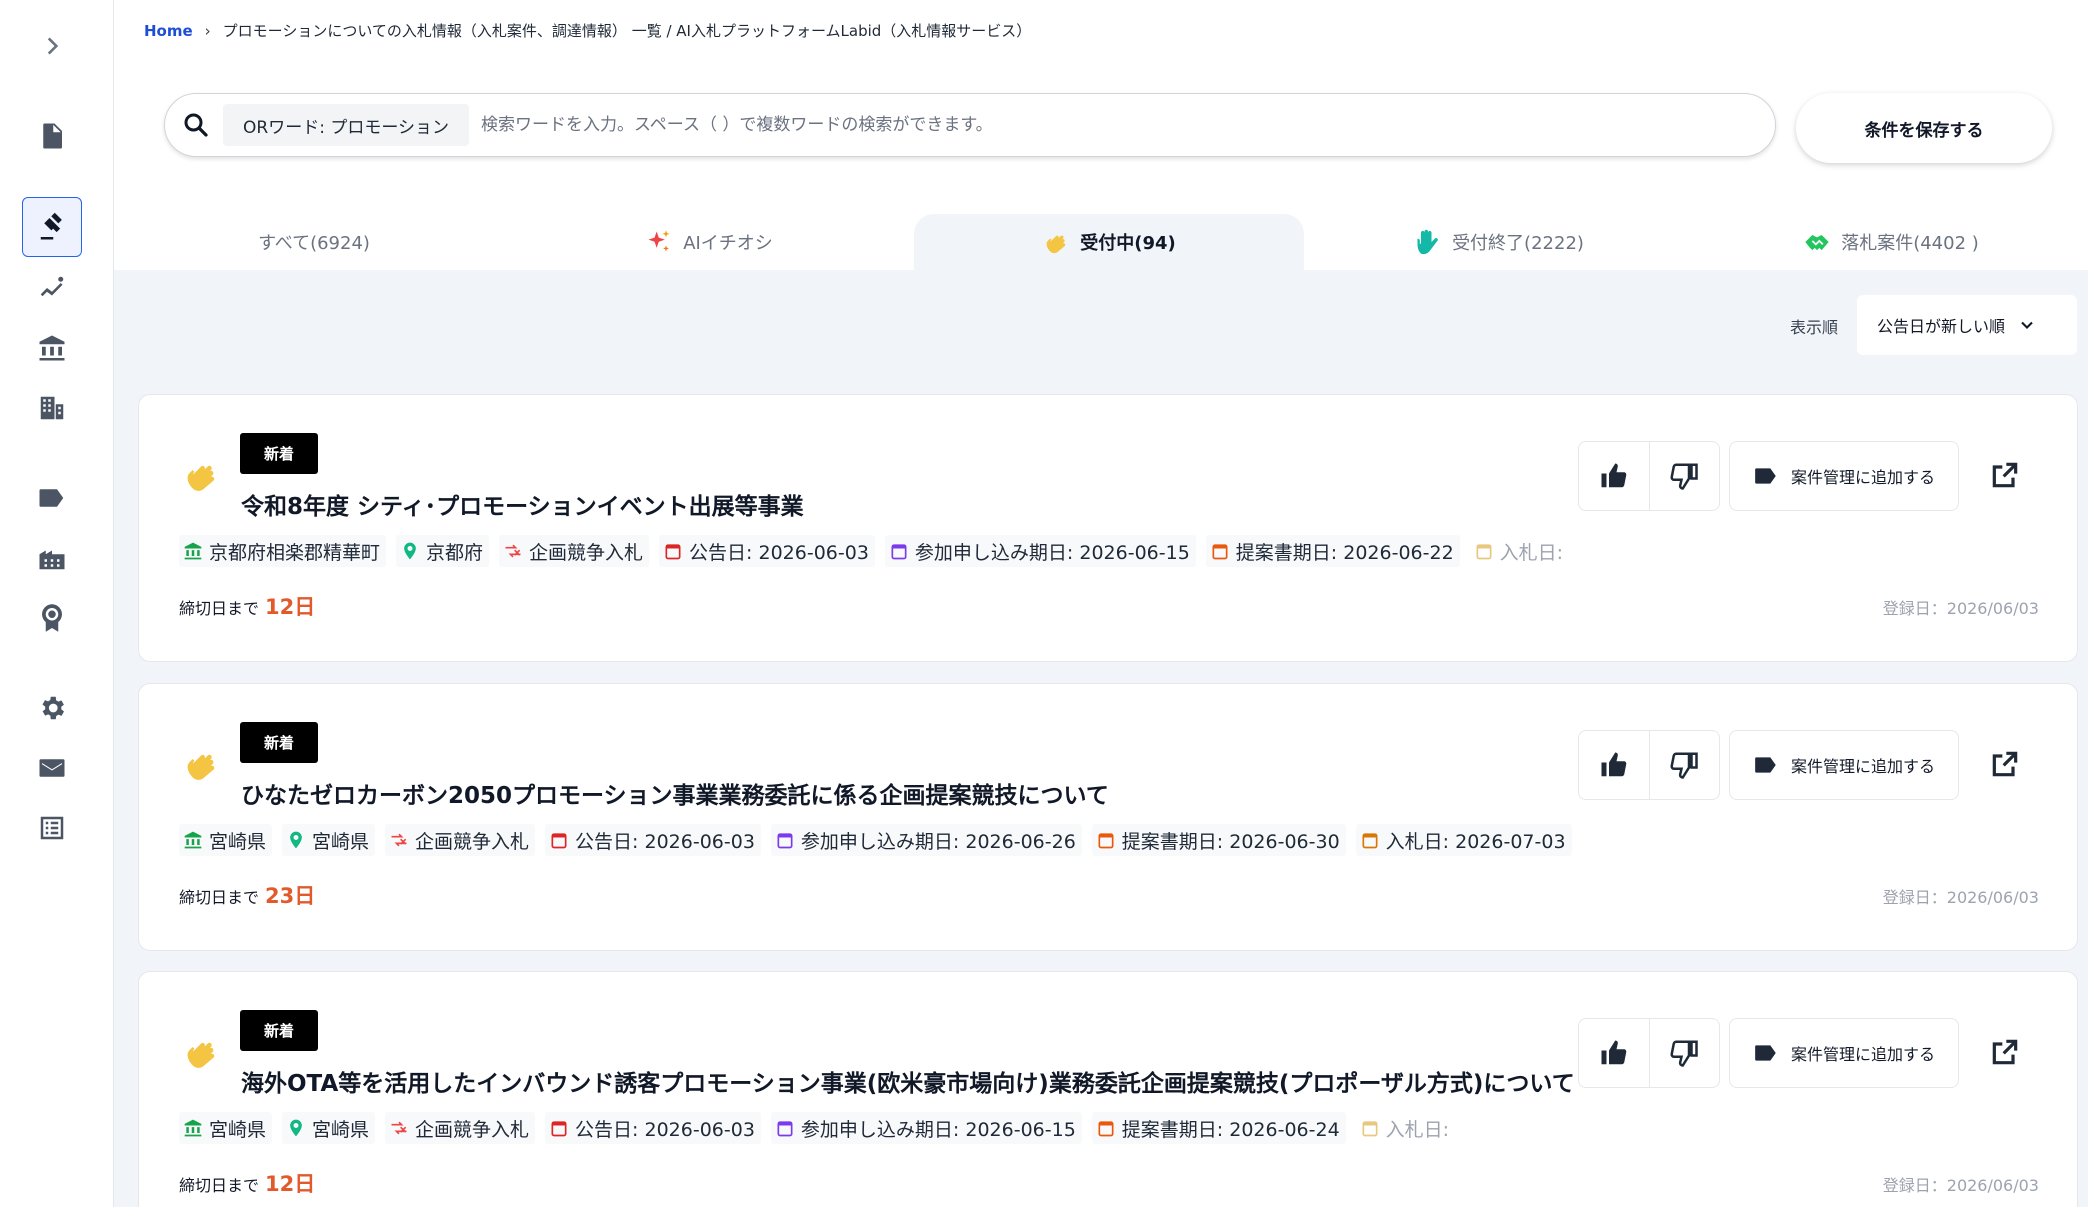  I want to click on sidebar-item-bids, so click(52, 227).